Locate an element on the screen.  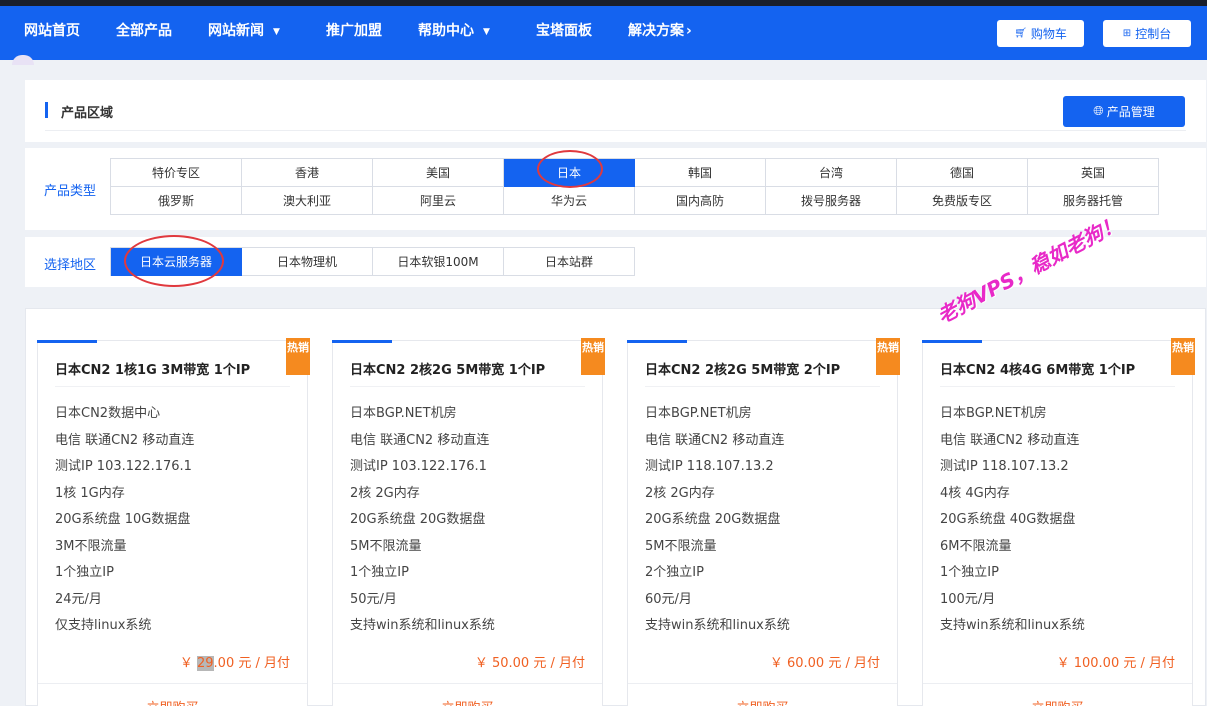
product-type-option: 免费版专区 is located at coordinates (962, 201).